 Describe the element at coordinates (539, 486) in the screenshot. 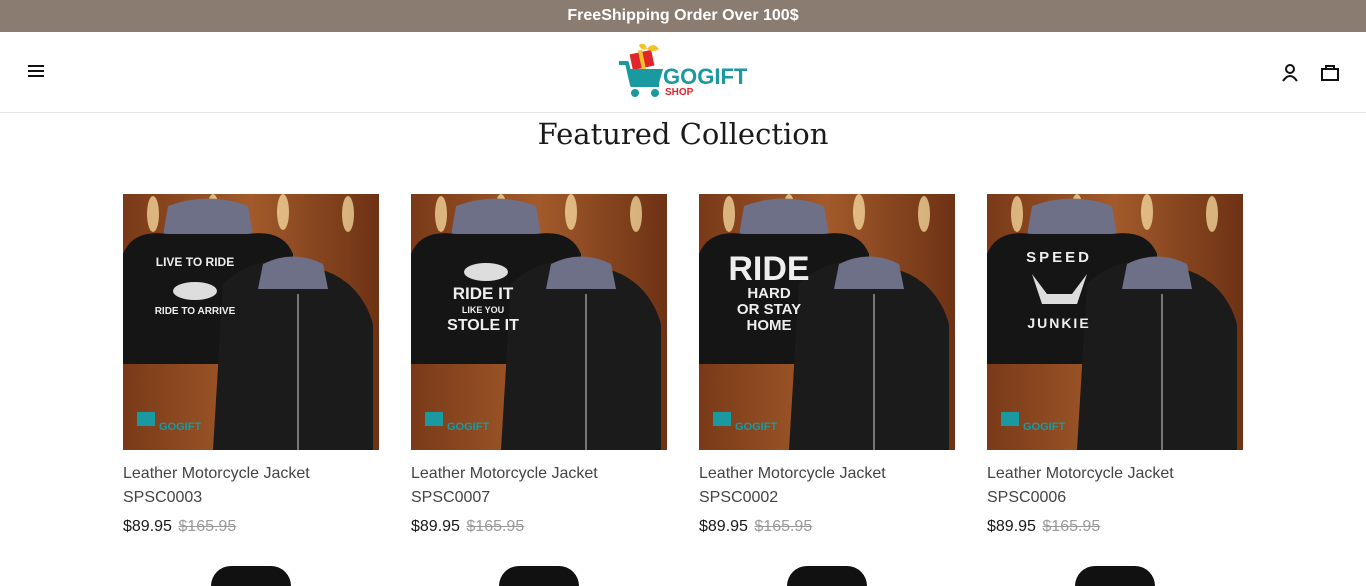

I see `product-title: Leather Motorcycle Jacket SPSC0007` at that location.